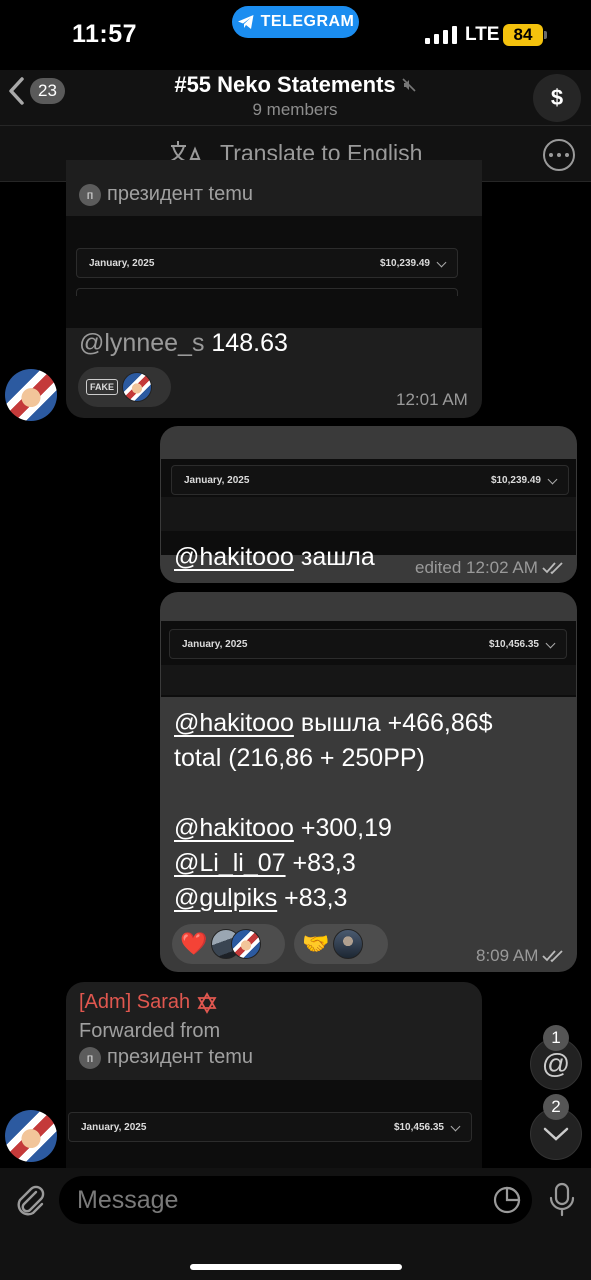 The image size is (591, 1280). What do you see at coordinates (245, 22) in the screenshot?
I see `telegram-icon` at bounding box center [245, 22].